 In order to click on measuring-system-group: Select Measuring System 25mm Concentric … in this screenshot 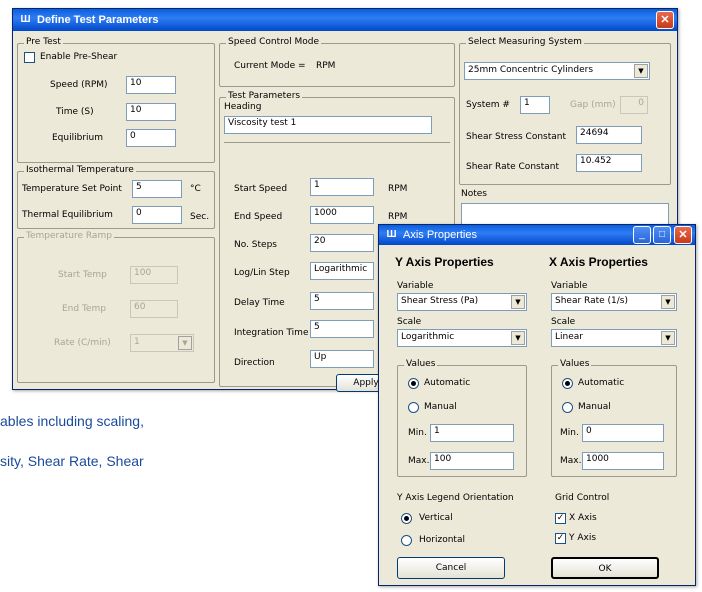, I will do `click(565, 111)`.